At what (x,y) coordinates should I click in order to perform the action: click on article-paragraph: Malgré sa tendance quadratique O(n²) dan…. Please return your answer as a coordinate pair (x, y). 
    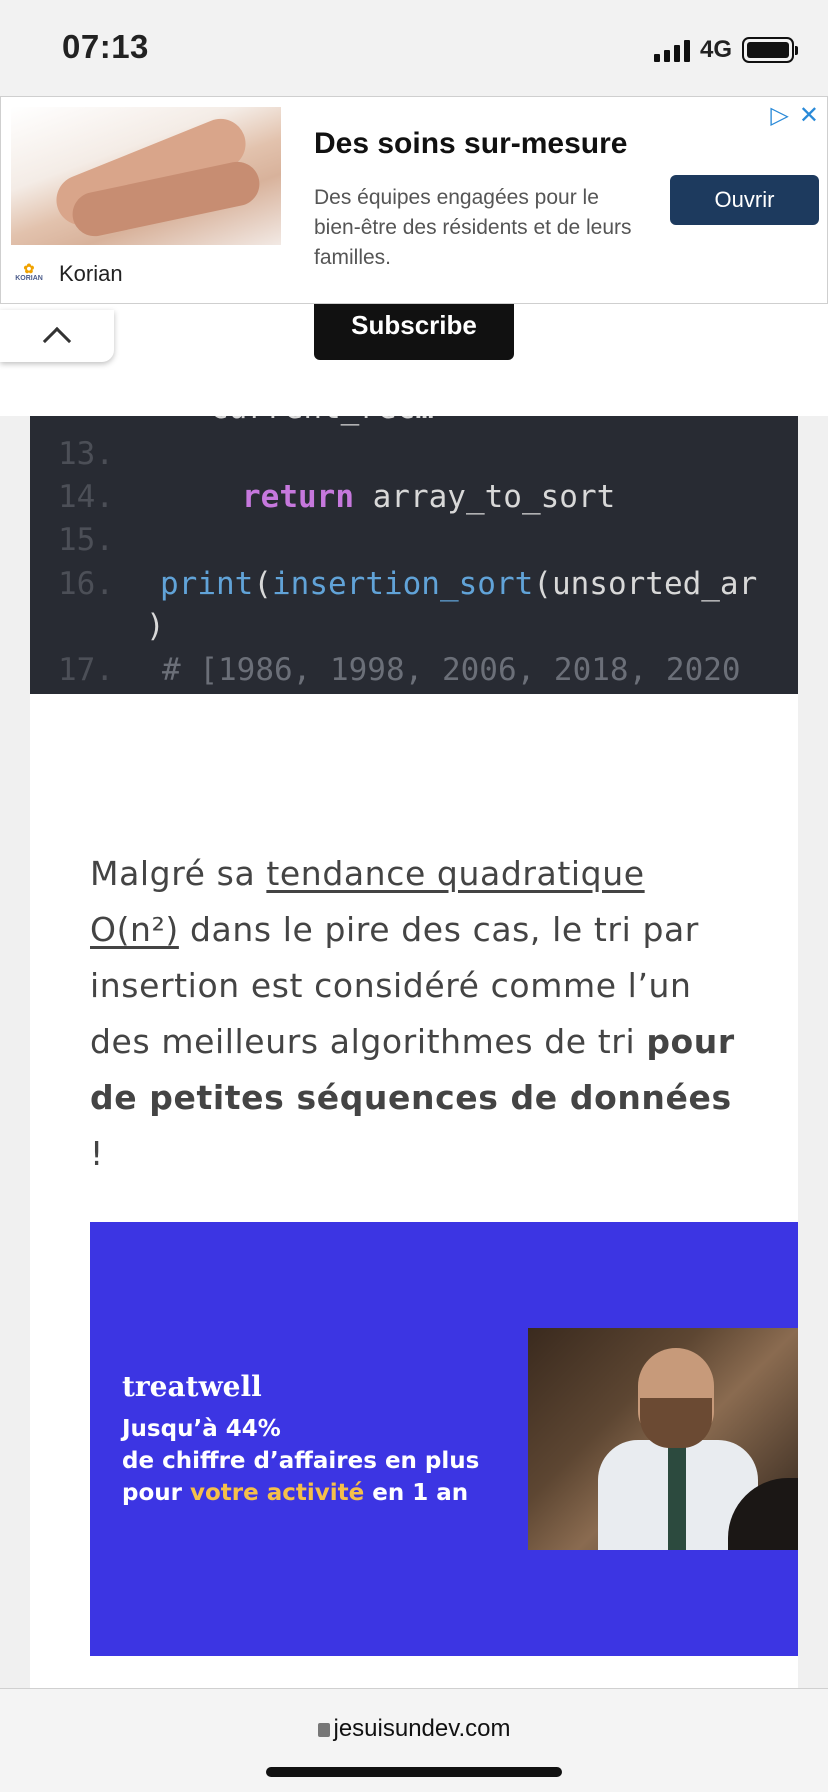
    Looking at the image, I should click on (412, 1013).